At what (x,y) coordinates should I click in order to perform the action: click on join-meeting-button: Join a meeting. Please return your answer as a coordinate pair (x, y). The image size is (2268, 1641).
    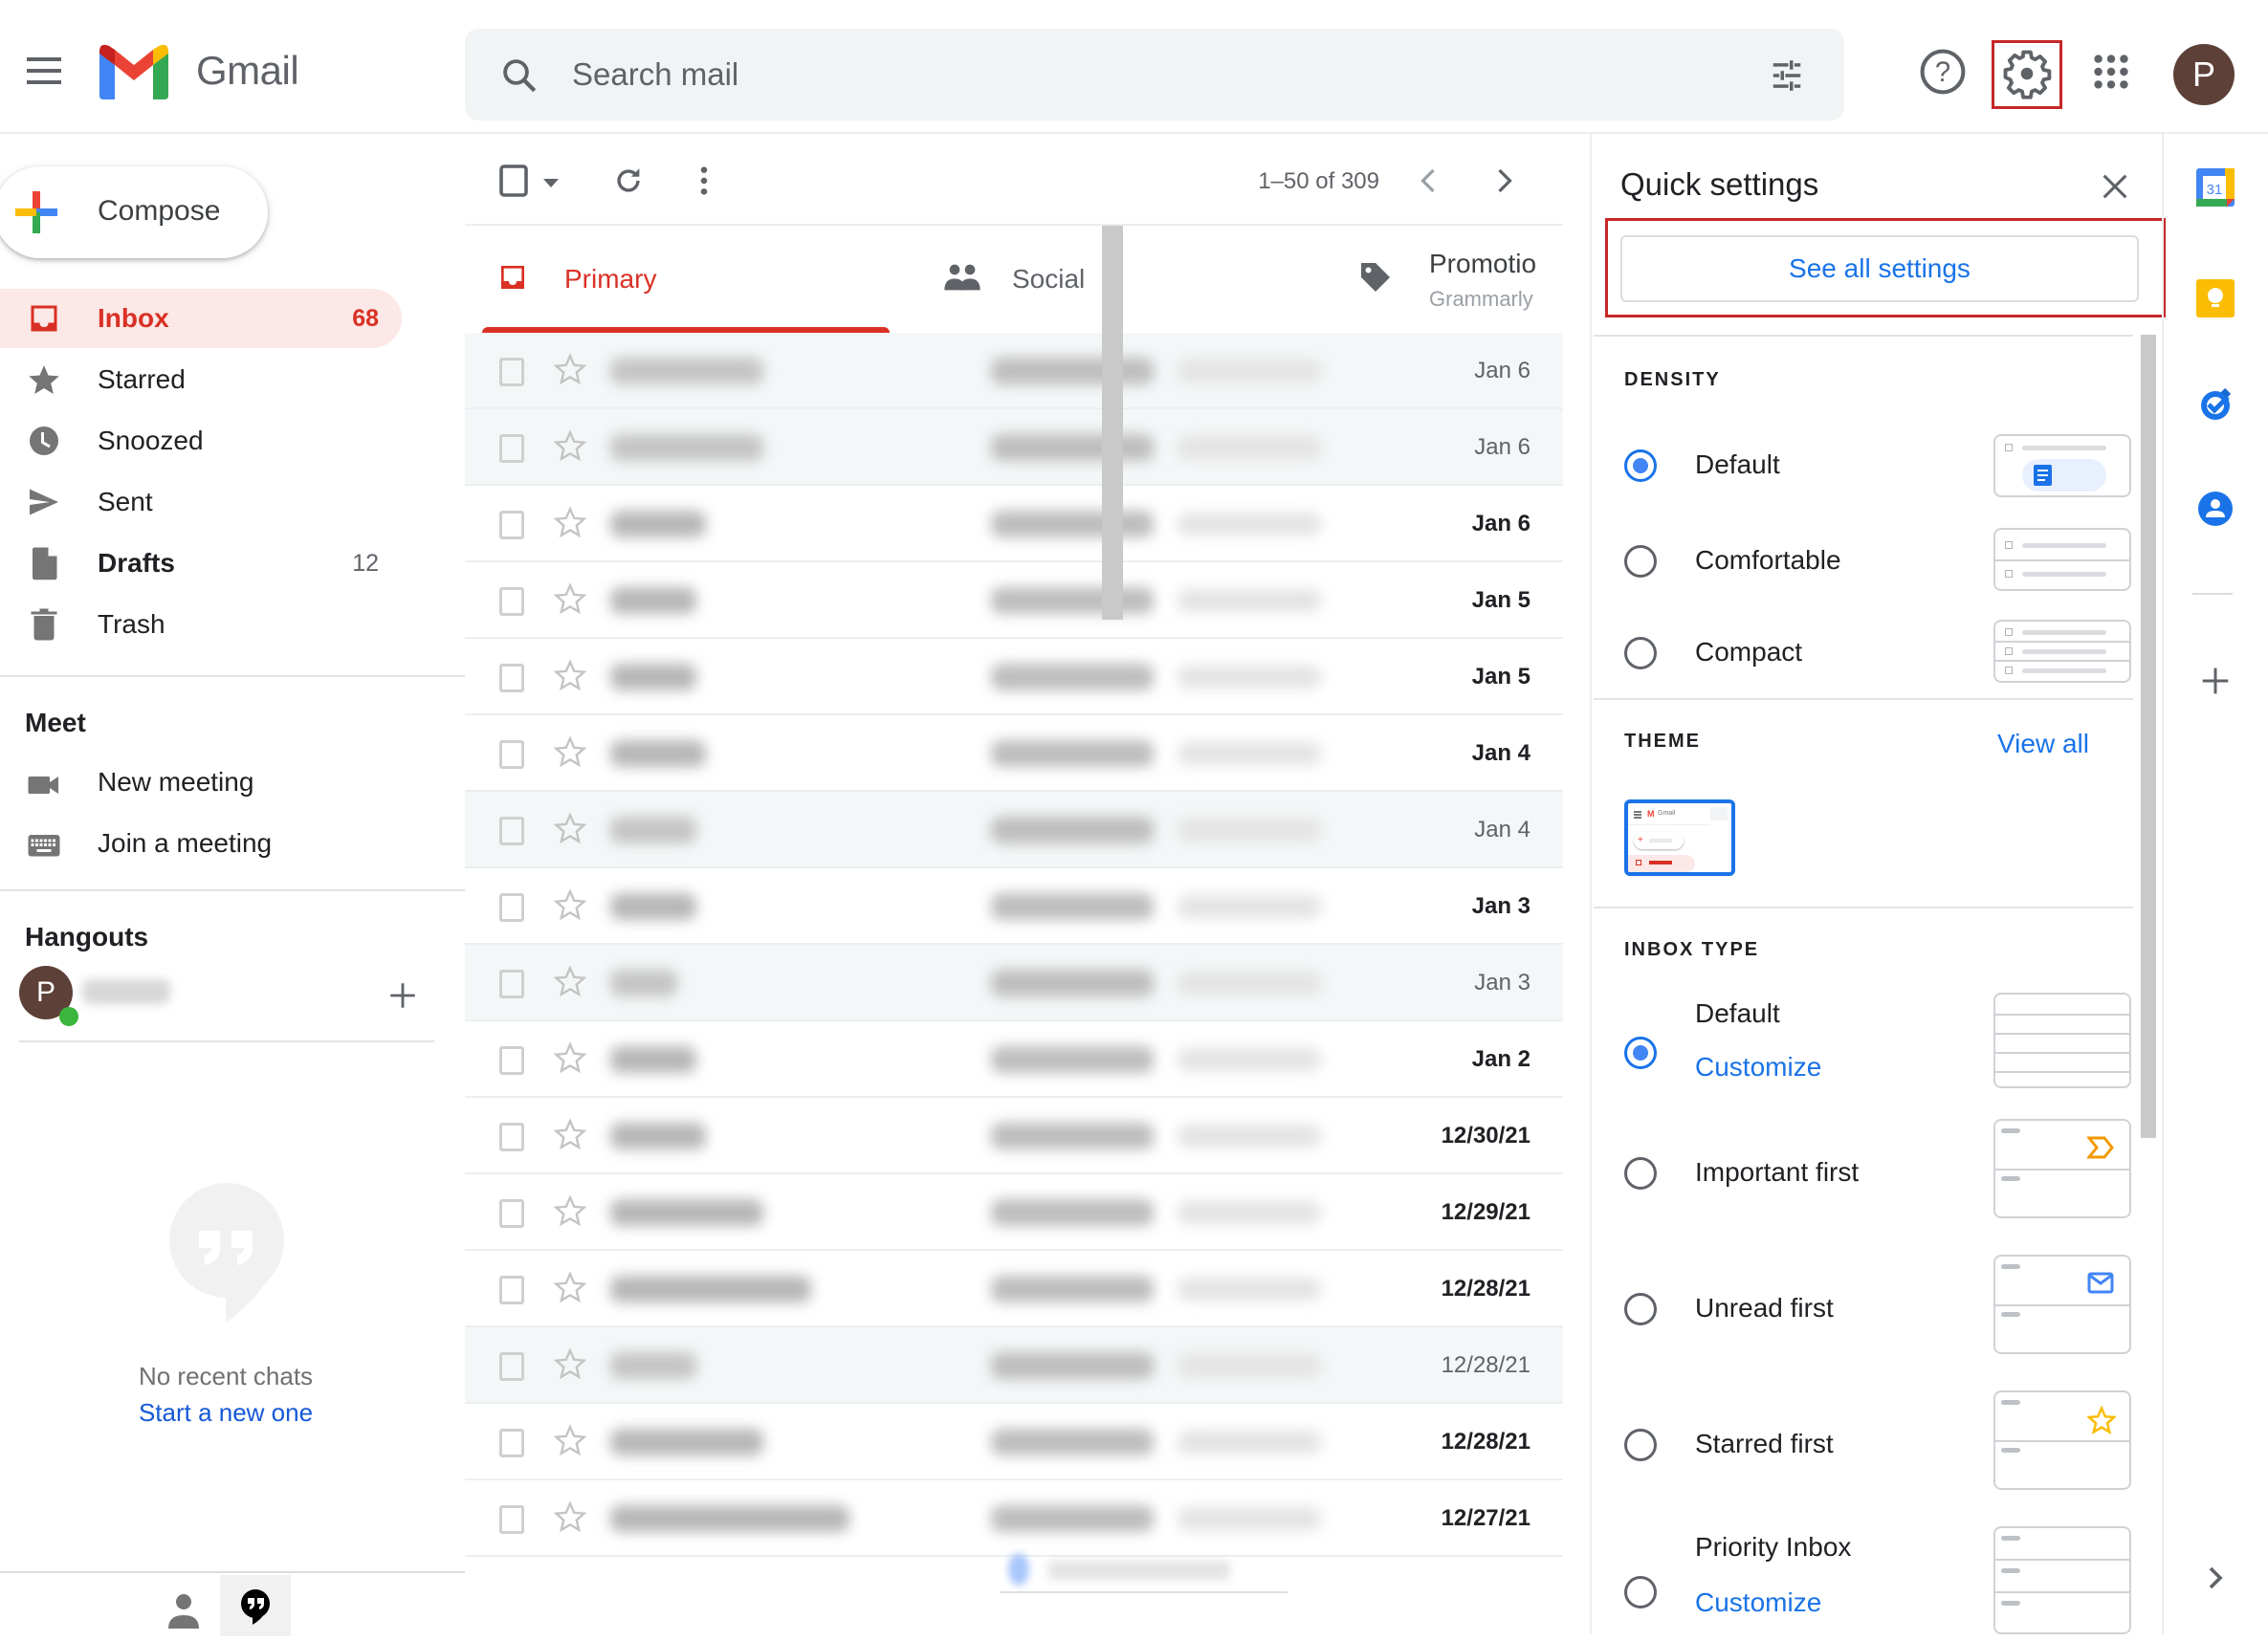
    Looking at the image, I should click on (229, 845).